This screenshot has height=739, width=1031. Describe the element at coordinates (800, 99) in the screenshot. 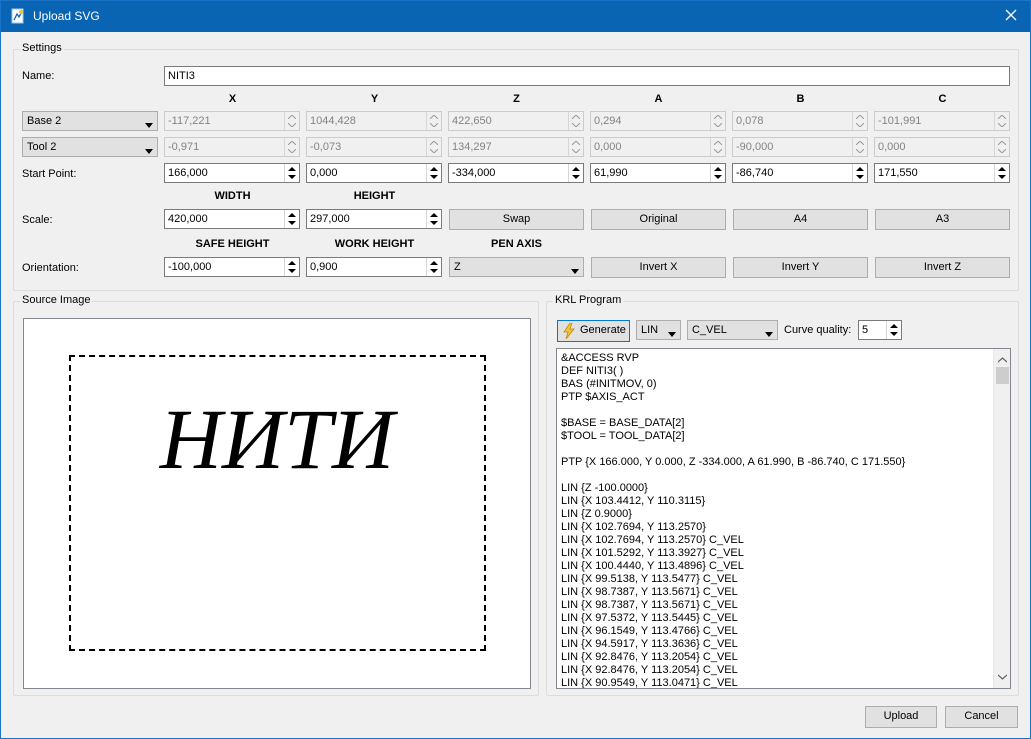

I see `axis-header-b: B` at that location.